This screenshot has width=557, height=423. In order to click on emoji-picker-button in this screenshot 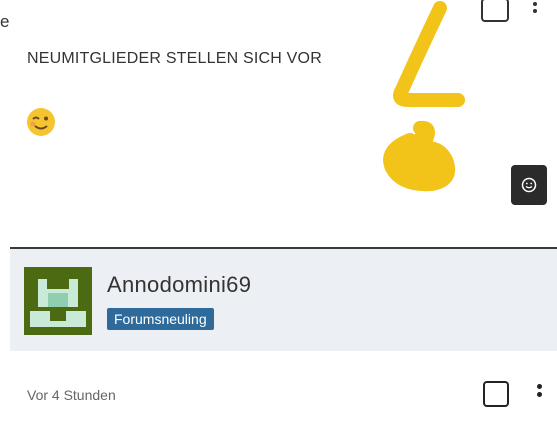, I will do `click(529, 185)`.